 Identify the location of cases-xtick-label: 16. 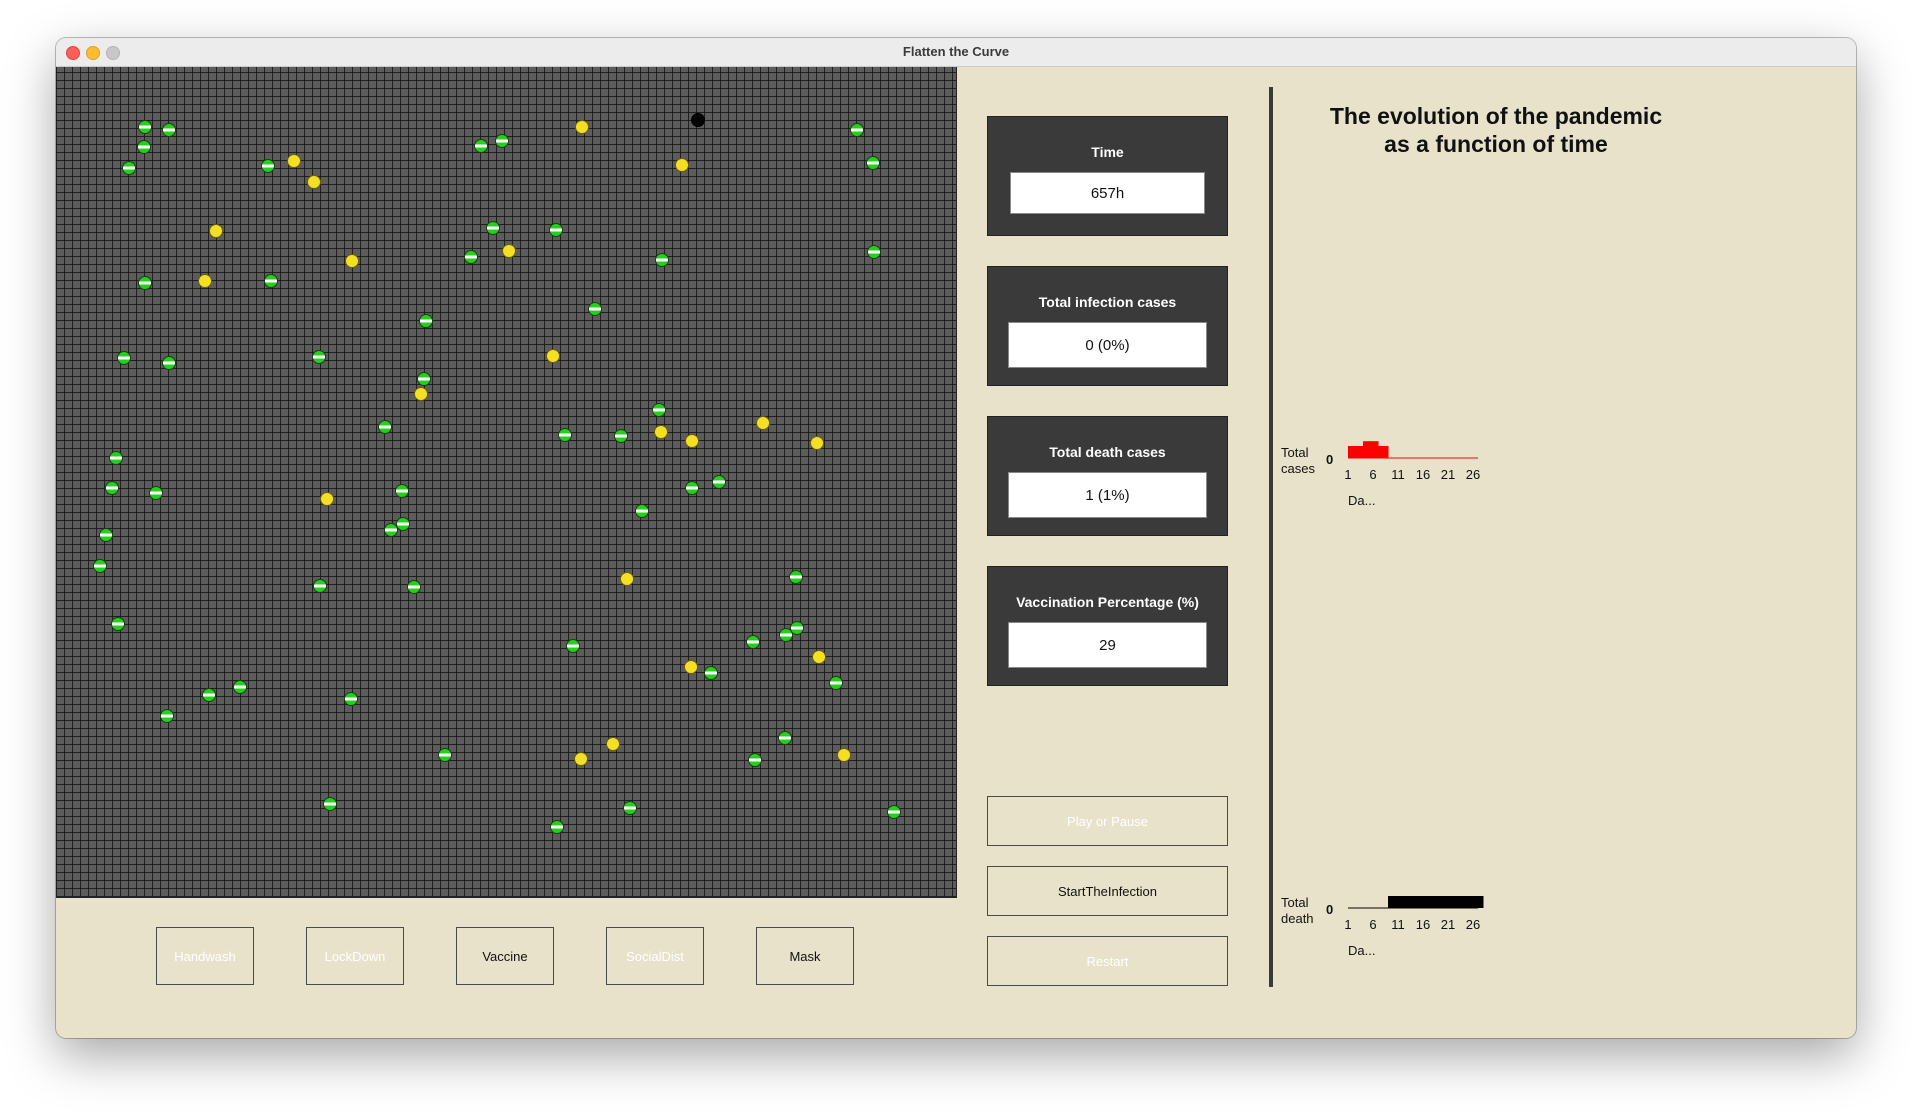
(1423, 474).